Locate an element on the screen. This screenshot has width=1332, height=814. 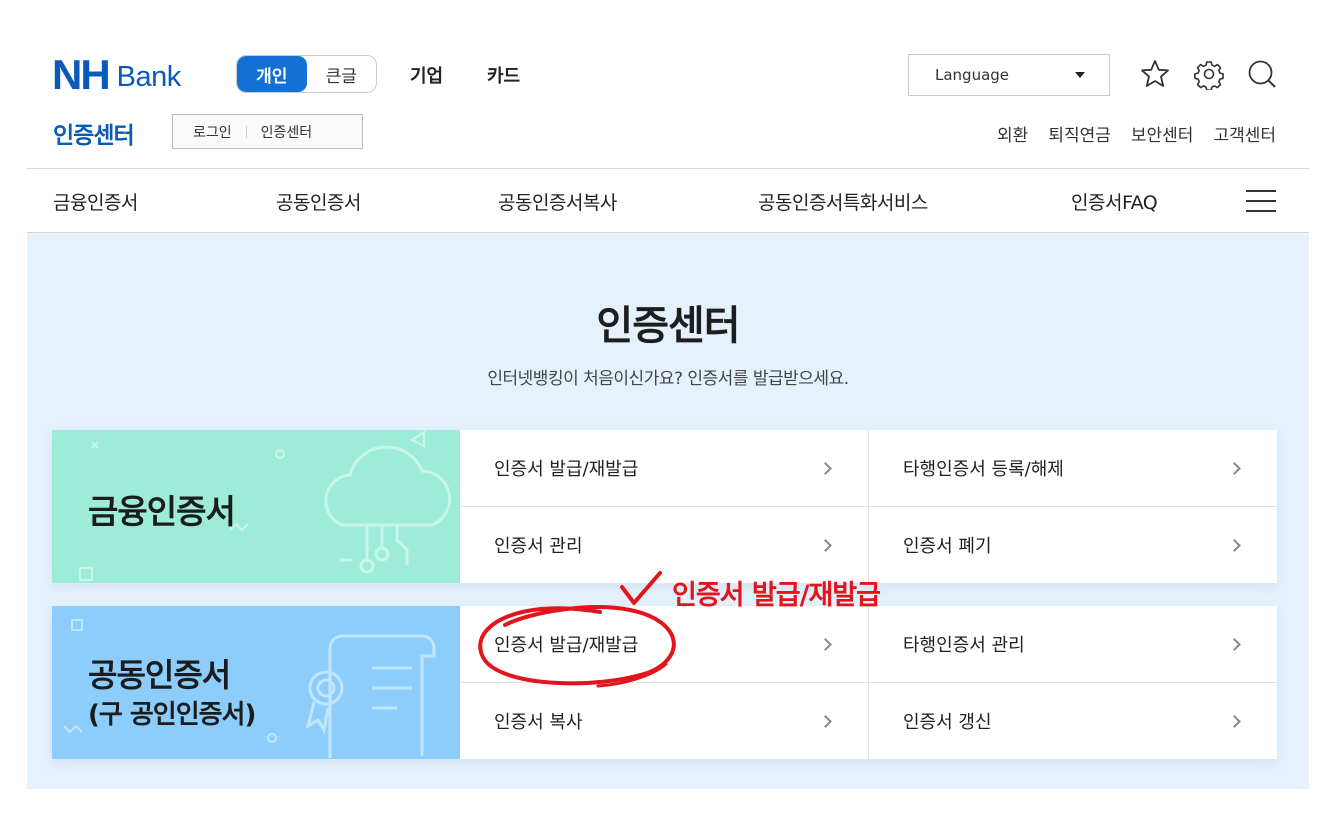
cert-manage-link: 인증서 관리 is located at coordinates (664, 545).